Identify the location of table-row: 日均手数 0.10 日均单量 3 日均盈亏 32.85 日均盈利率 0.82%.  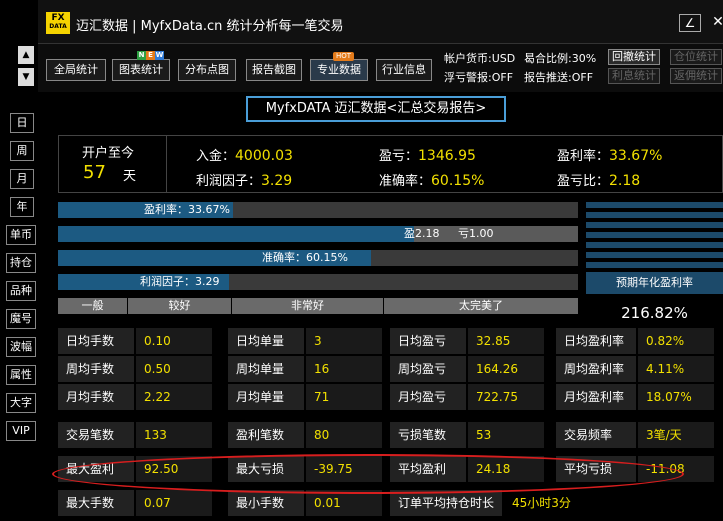
(390, 342).